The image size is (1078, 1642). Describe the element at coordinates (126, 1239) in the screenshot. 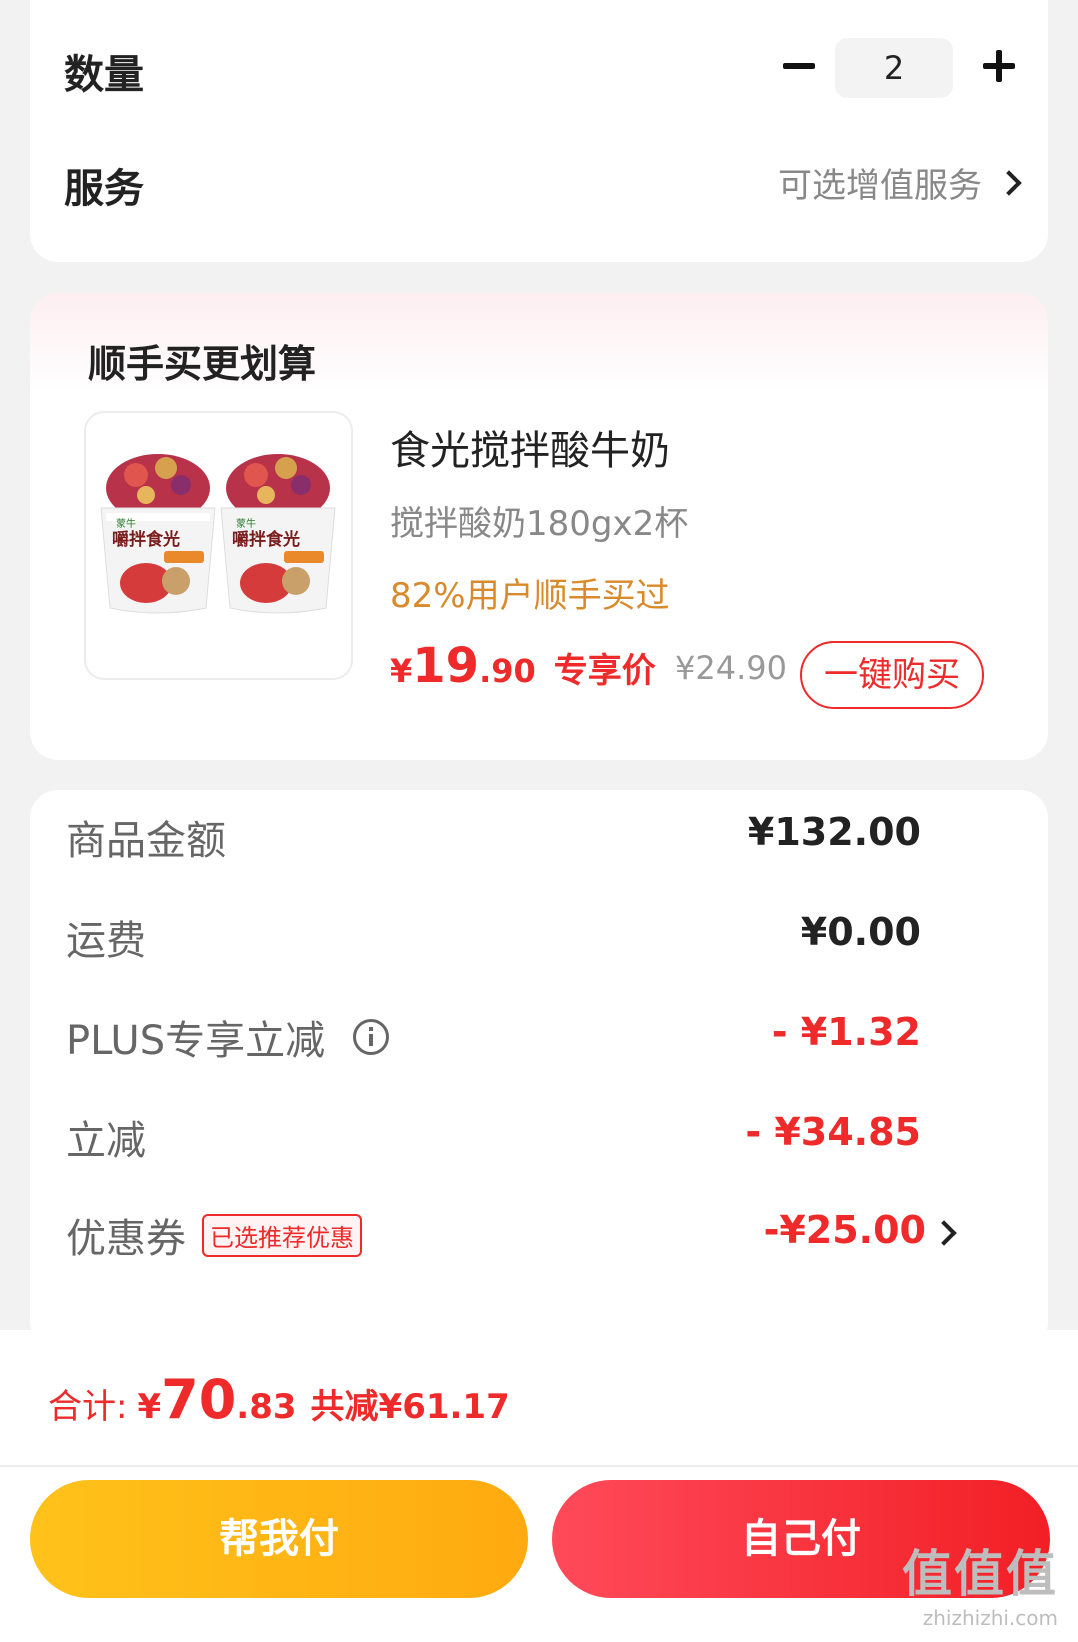

I see `detail-label-text: 优惠券` at that location.